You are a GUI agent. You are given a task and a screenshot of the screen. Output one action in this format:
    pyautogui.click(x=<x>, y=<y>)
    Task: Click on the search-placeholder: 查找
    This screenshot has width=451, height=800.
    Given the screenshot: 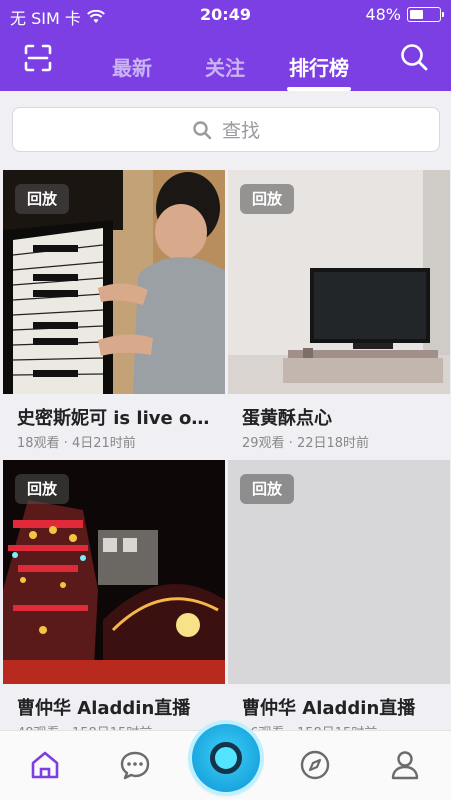 What is the action you would take?
    pyautogui.click(x=240, y=131)
    